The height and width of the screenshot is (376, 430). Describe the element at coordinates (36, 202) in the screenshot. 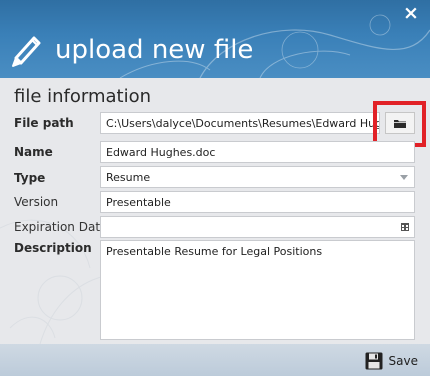

I see `version-label: Version` at that location.